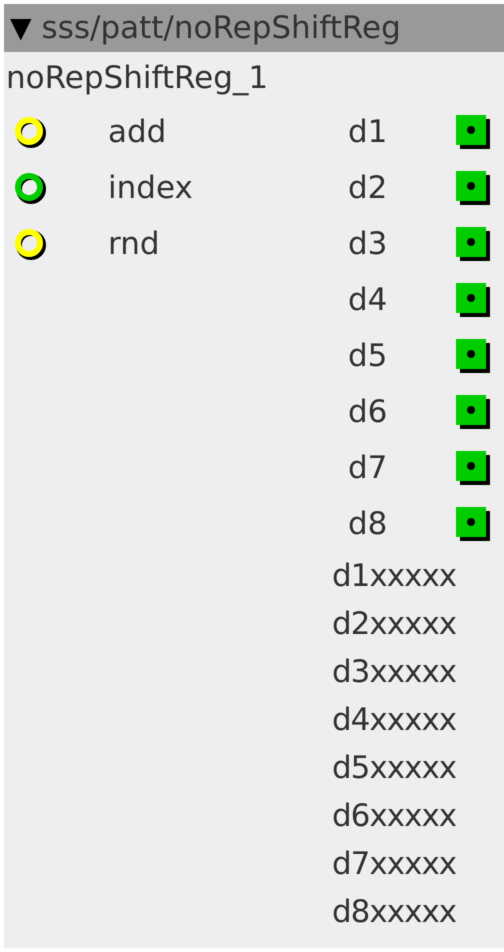 This screenshot has height=952, width=504. I want to click on collapse-toggle: ▼, so click(21, 28).